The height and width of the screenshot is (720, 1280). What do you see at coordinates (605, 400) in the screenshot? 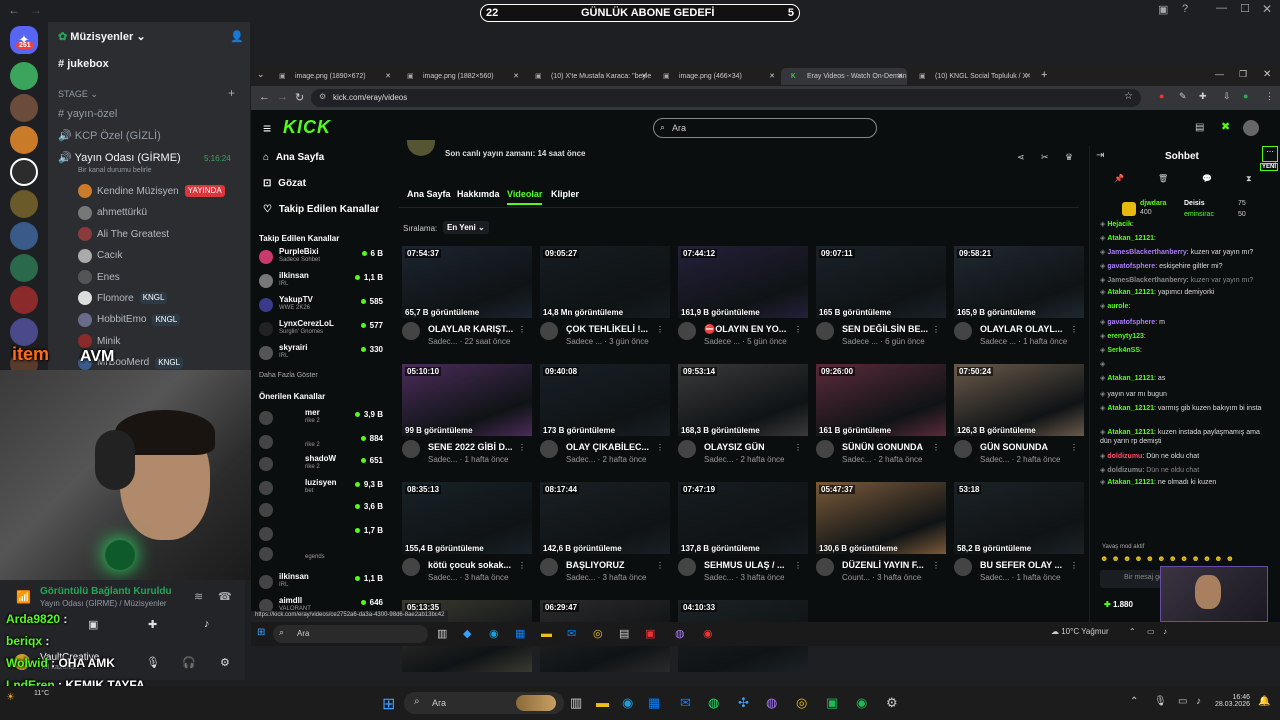
I see `video-thumbnail: 09:40:08 173 B görüntüleme` at bounding box center [605, 400].